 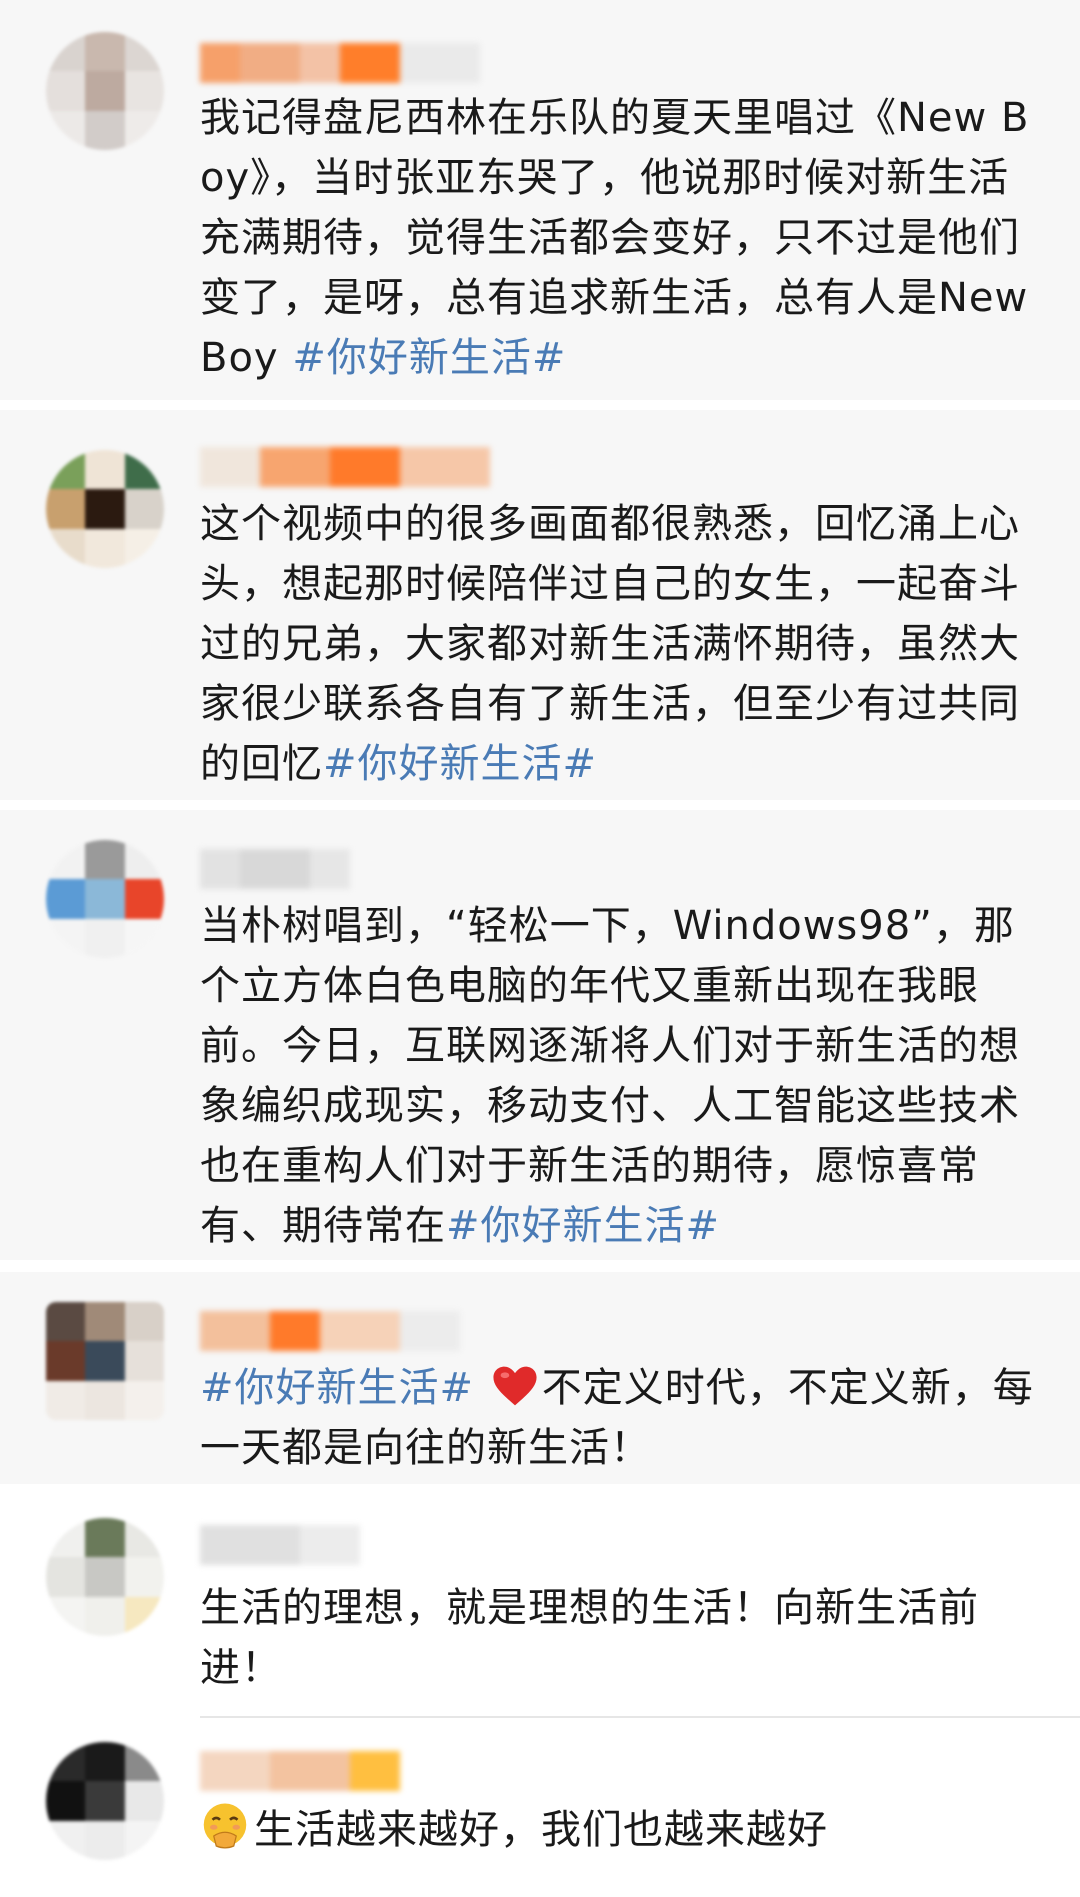 What do you see at coordinates (515, 1386) in the screenshot?
I see `red-heart-icon` at bounding box center [515, 1386].